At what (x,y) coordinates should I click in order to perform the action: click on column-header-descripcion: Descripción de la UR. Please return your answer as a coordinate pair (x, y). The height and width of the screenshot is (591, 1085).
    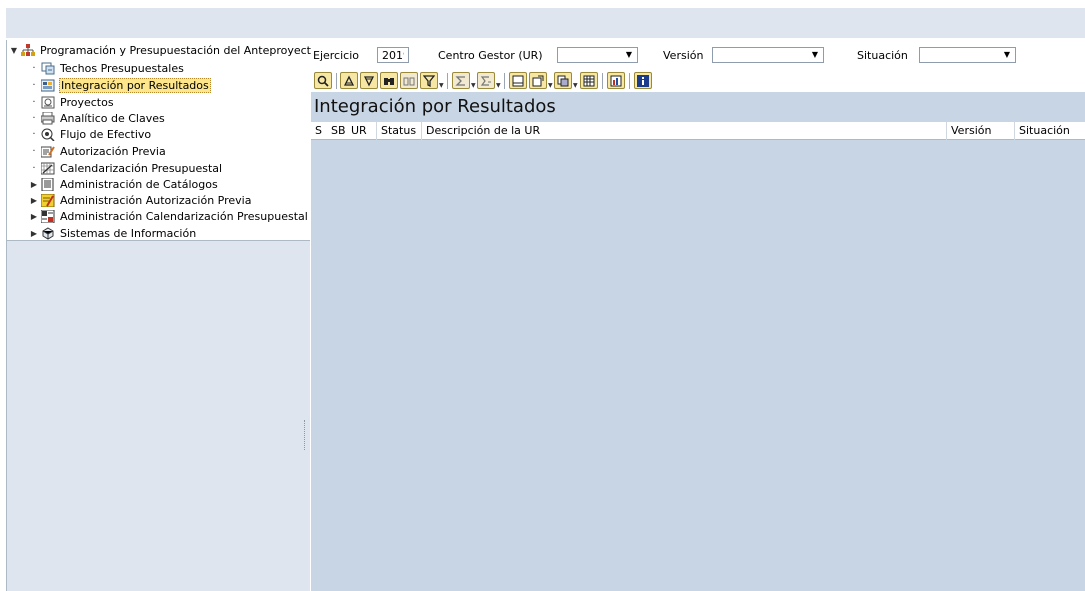
    Looking at the image, I should click on (684, 131).